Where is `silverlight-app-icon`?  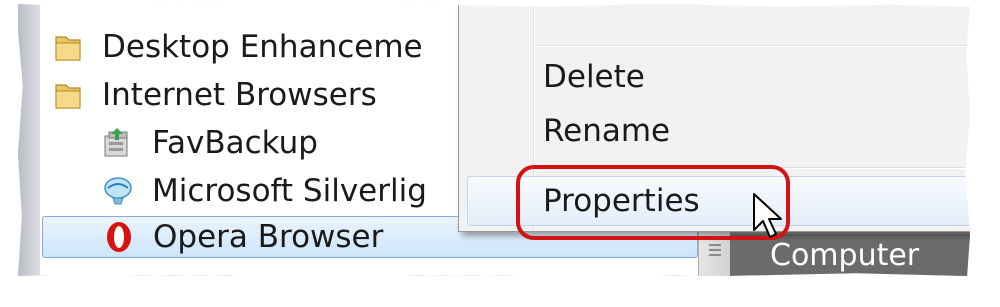
silverlight-app-icon is located at coordinates (118, 191).